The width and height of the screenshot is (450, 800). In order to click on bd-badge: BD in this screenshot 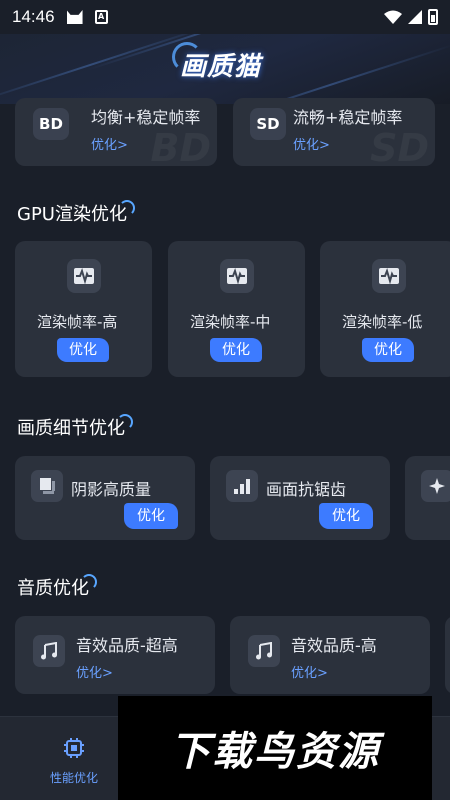, I will do `click(51, 124)`.